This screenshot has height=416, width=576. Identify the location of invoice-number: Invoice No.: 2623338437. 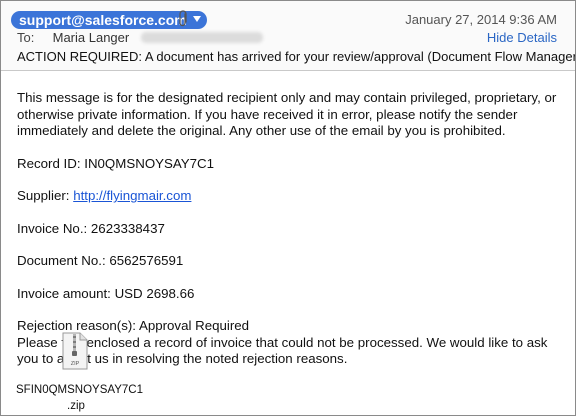
(91, 228).